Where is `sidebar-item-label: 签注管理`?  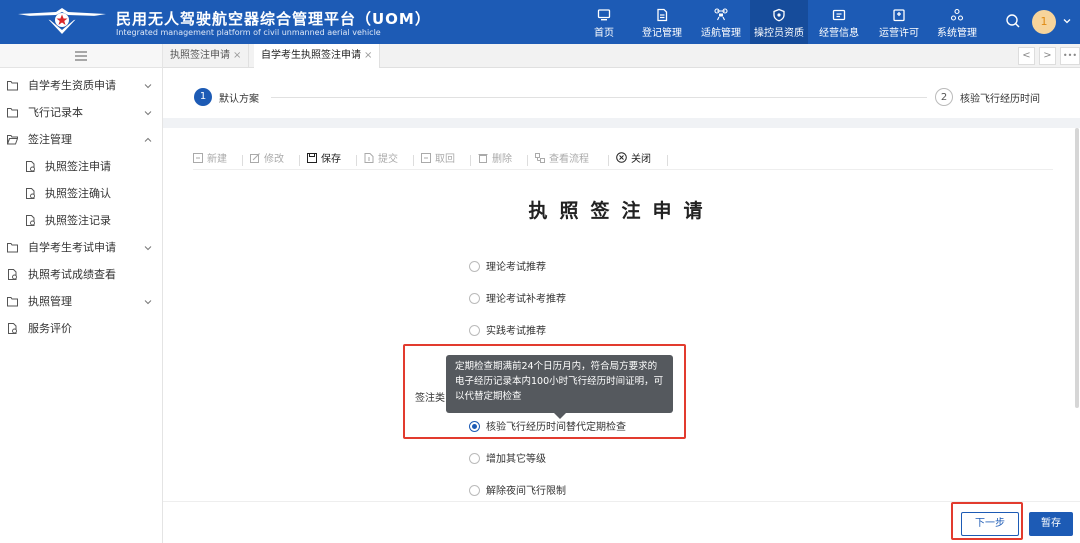 sidebar-item-label: 签注管理 is located at coordinates (50, 139).